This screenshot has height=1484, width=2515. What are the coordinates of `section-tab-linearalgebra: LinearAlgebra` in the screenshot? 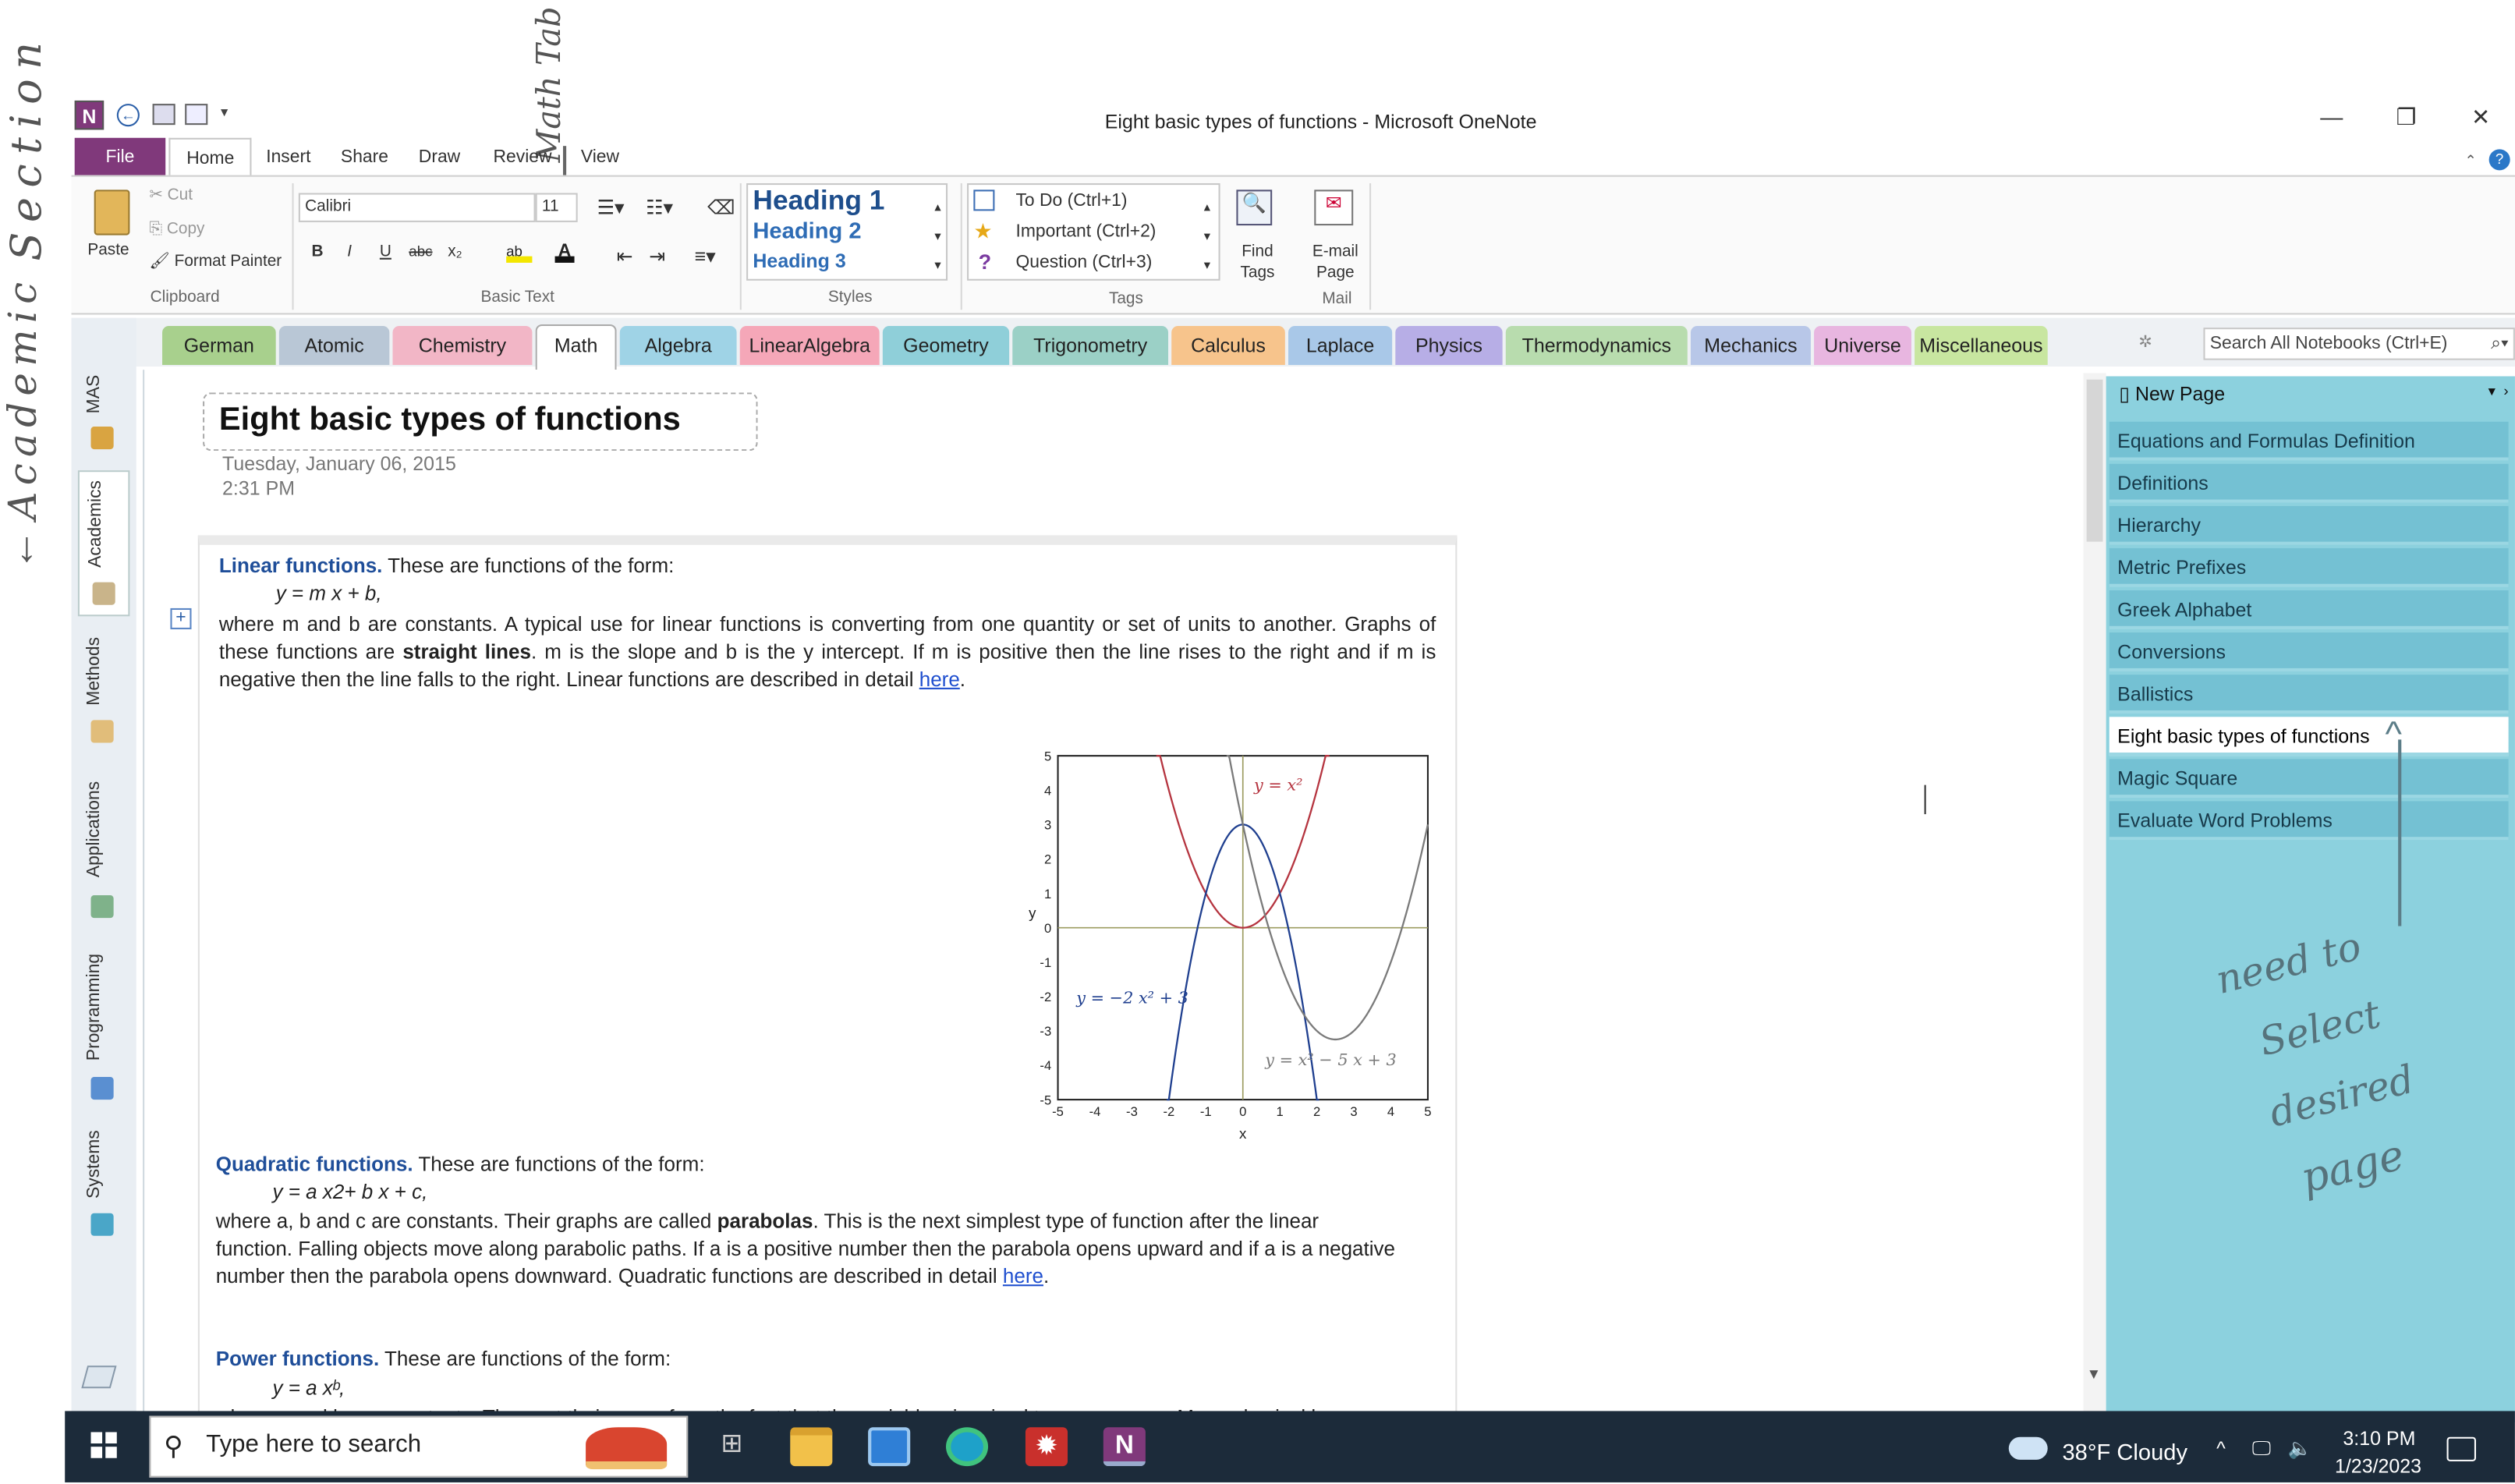 It's located at (810, 345).